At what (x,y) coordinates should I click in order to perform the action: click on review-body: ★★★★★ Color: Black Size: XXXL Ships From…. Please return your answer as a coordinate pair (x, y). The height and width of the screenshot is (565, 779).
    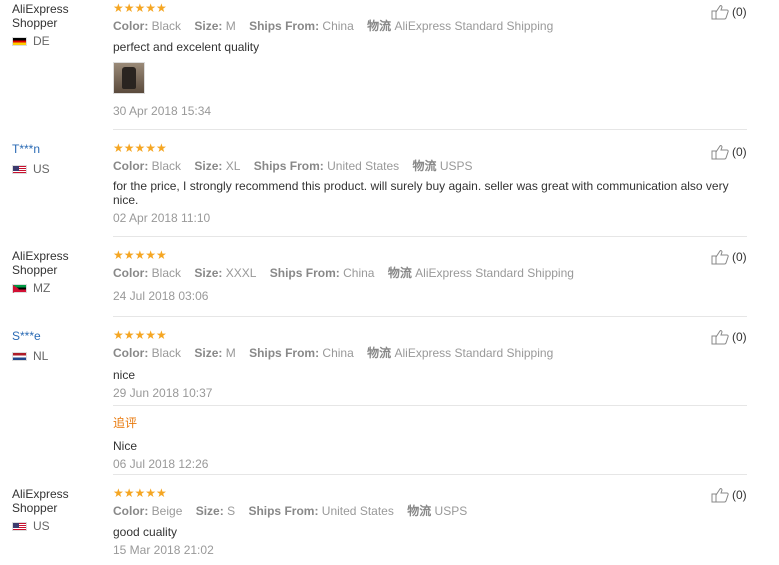
    Looking at the image, I should click on (433, 276).